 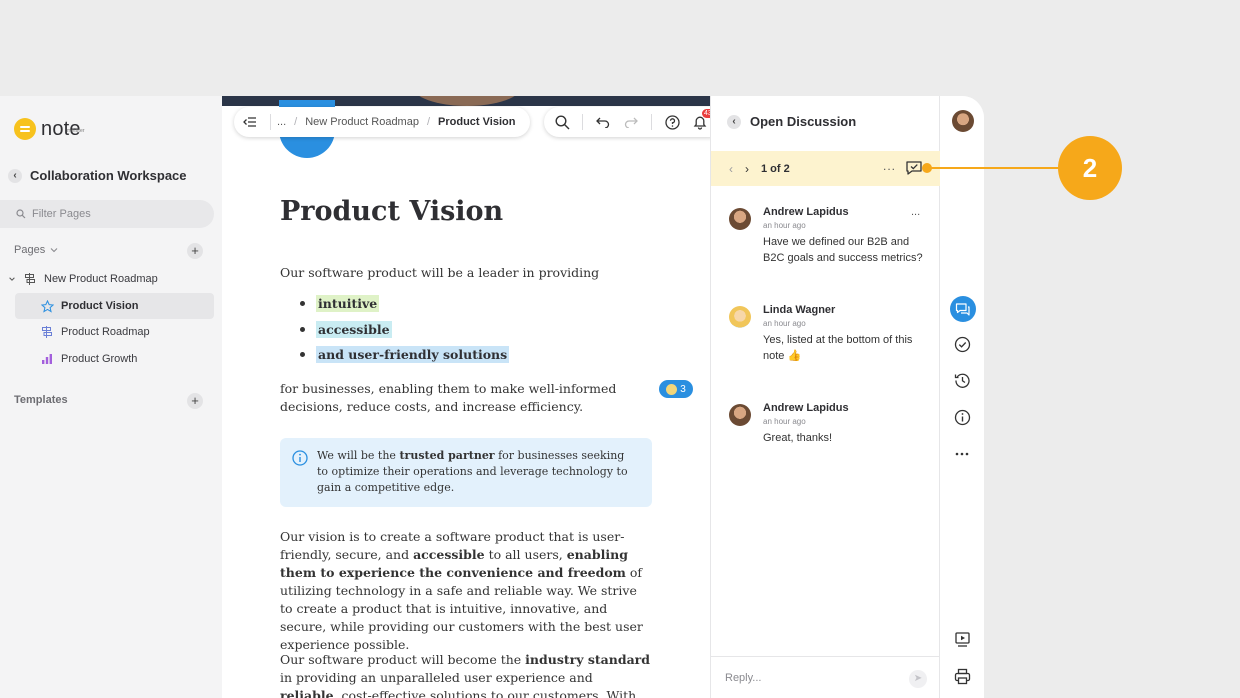 I want to click on discussion-header: ‹ Open Discussion, so click(x=791, y=121).